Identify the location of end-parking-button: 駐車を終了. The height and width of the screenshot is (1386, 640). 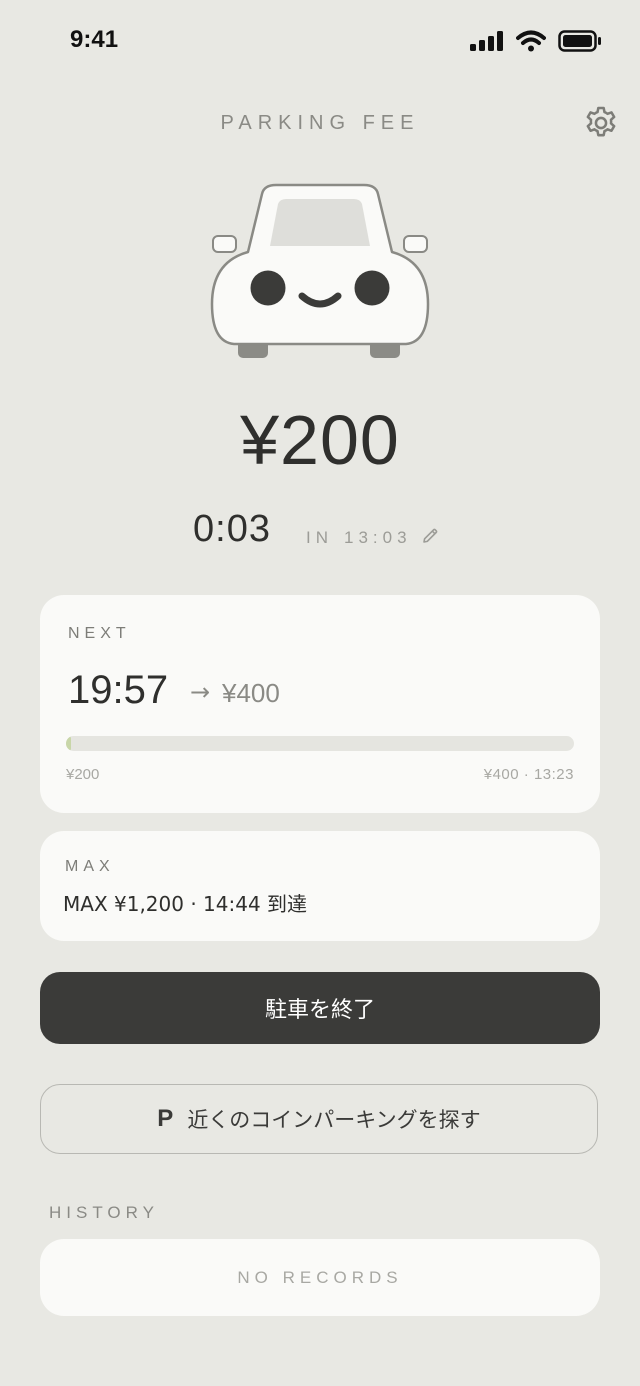
(320, 1008).